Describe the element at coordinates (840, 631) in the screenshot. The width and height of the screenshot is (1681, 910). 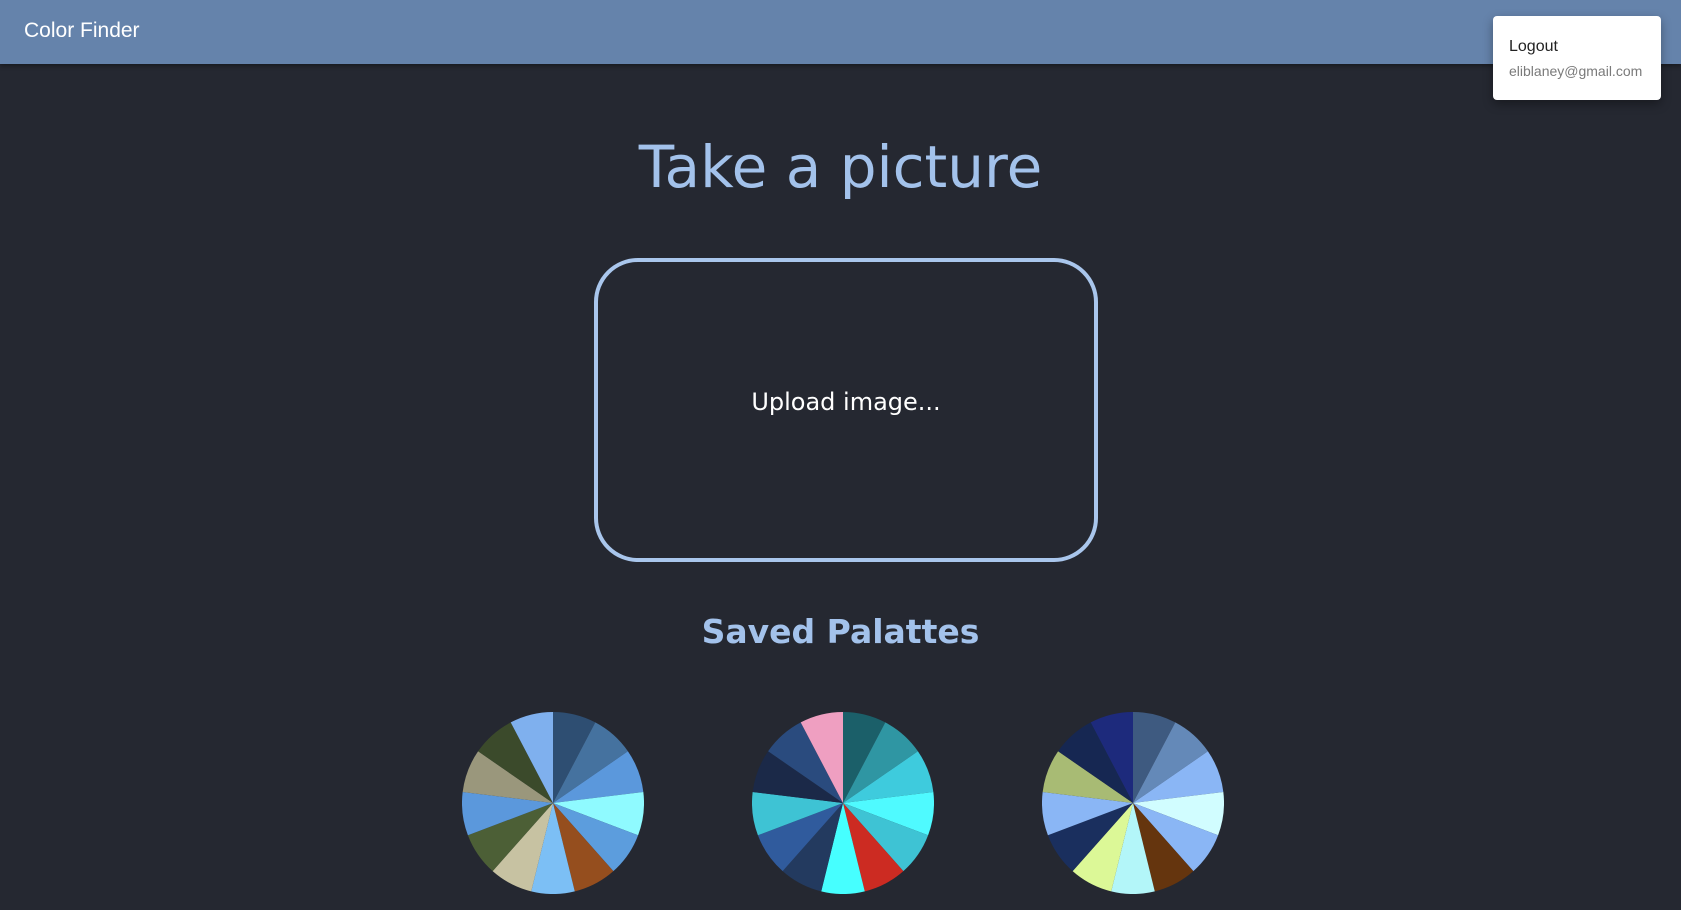
I see `saved-palettes-heading: Saved Palattes` at that location.